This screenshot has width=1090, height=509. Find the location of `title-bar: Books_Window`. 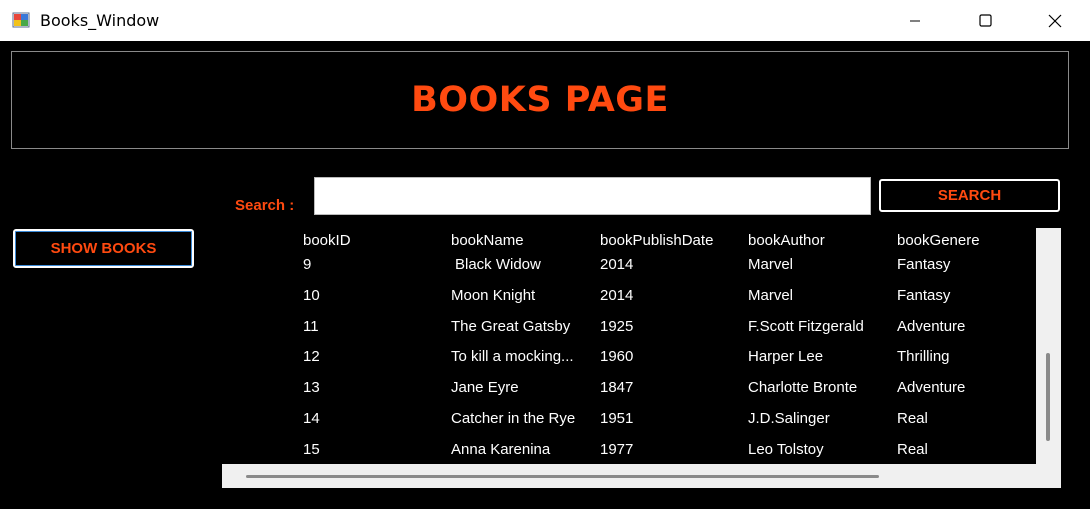

title-bar: Books_Window is located at coordinates (545, 21).